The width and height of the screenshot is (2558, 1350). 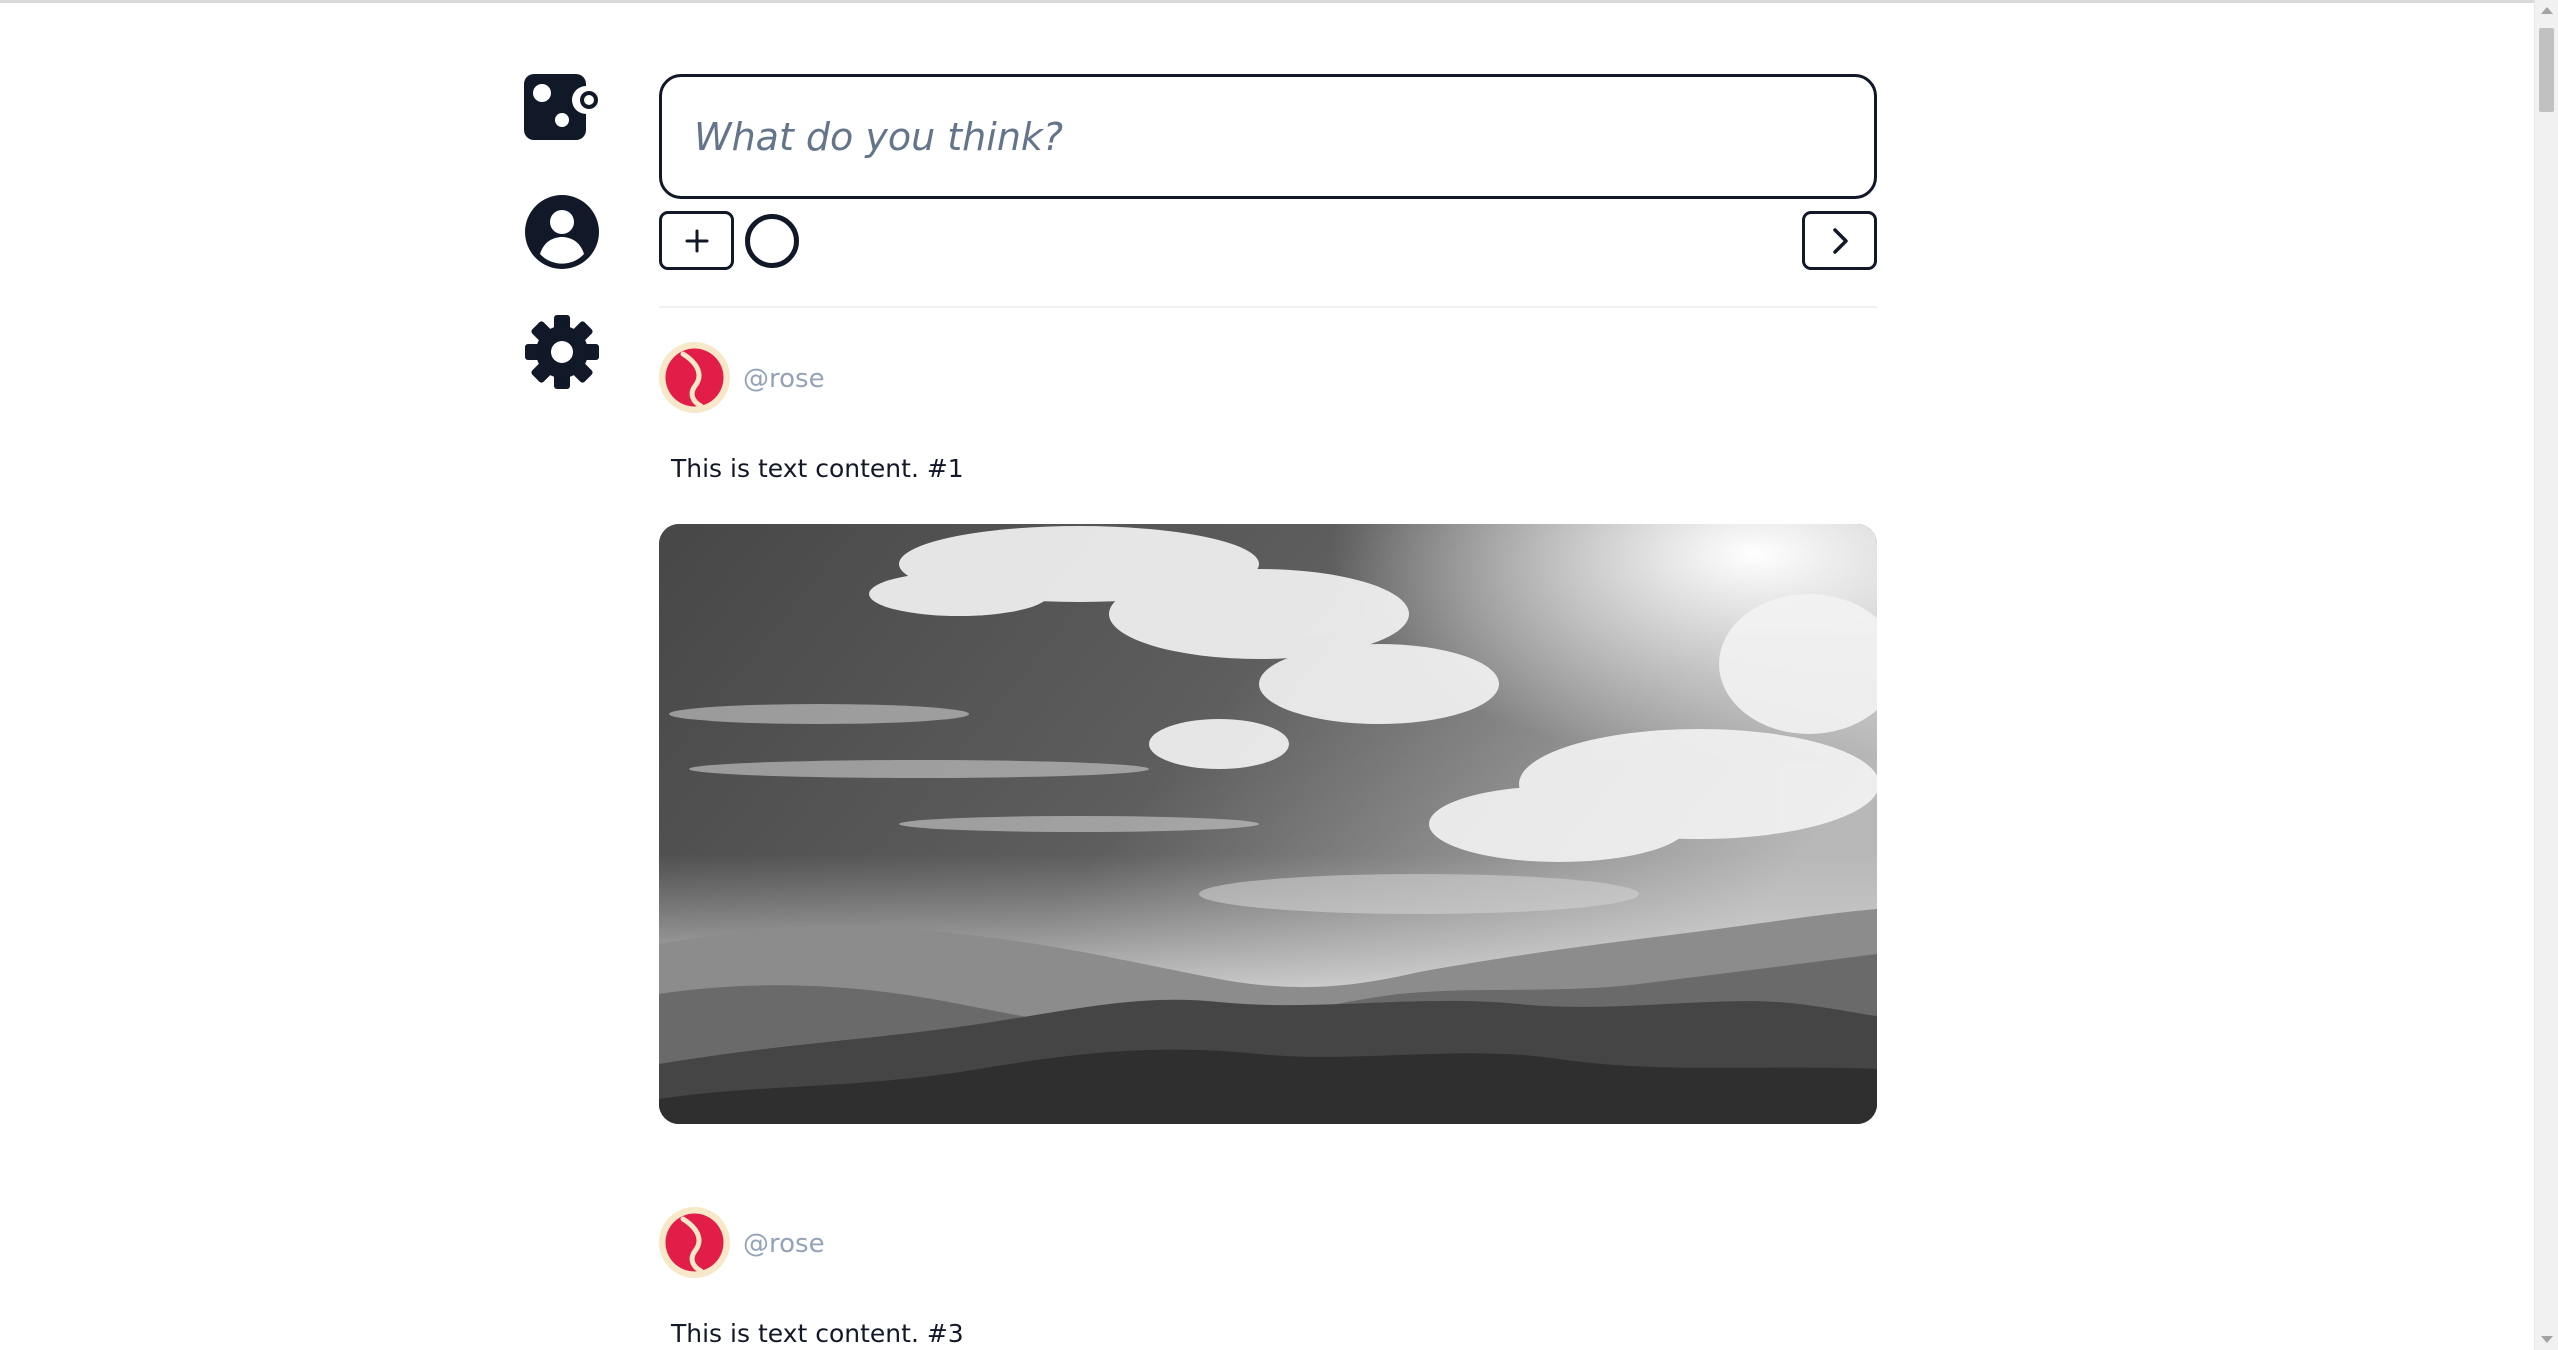 I want to click on post-card: @rose This is text content. #3, so click(x=1268, y=1277).